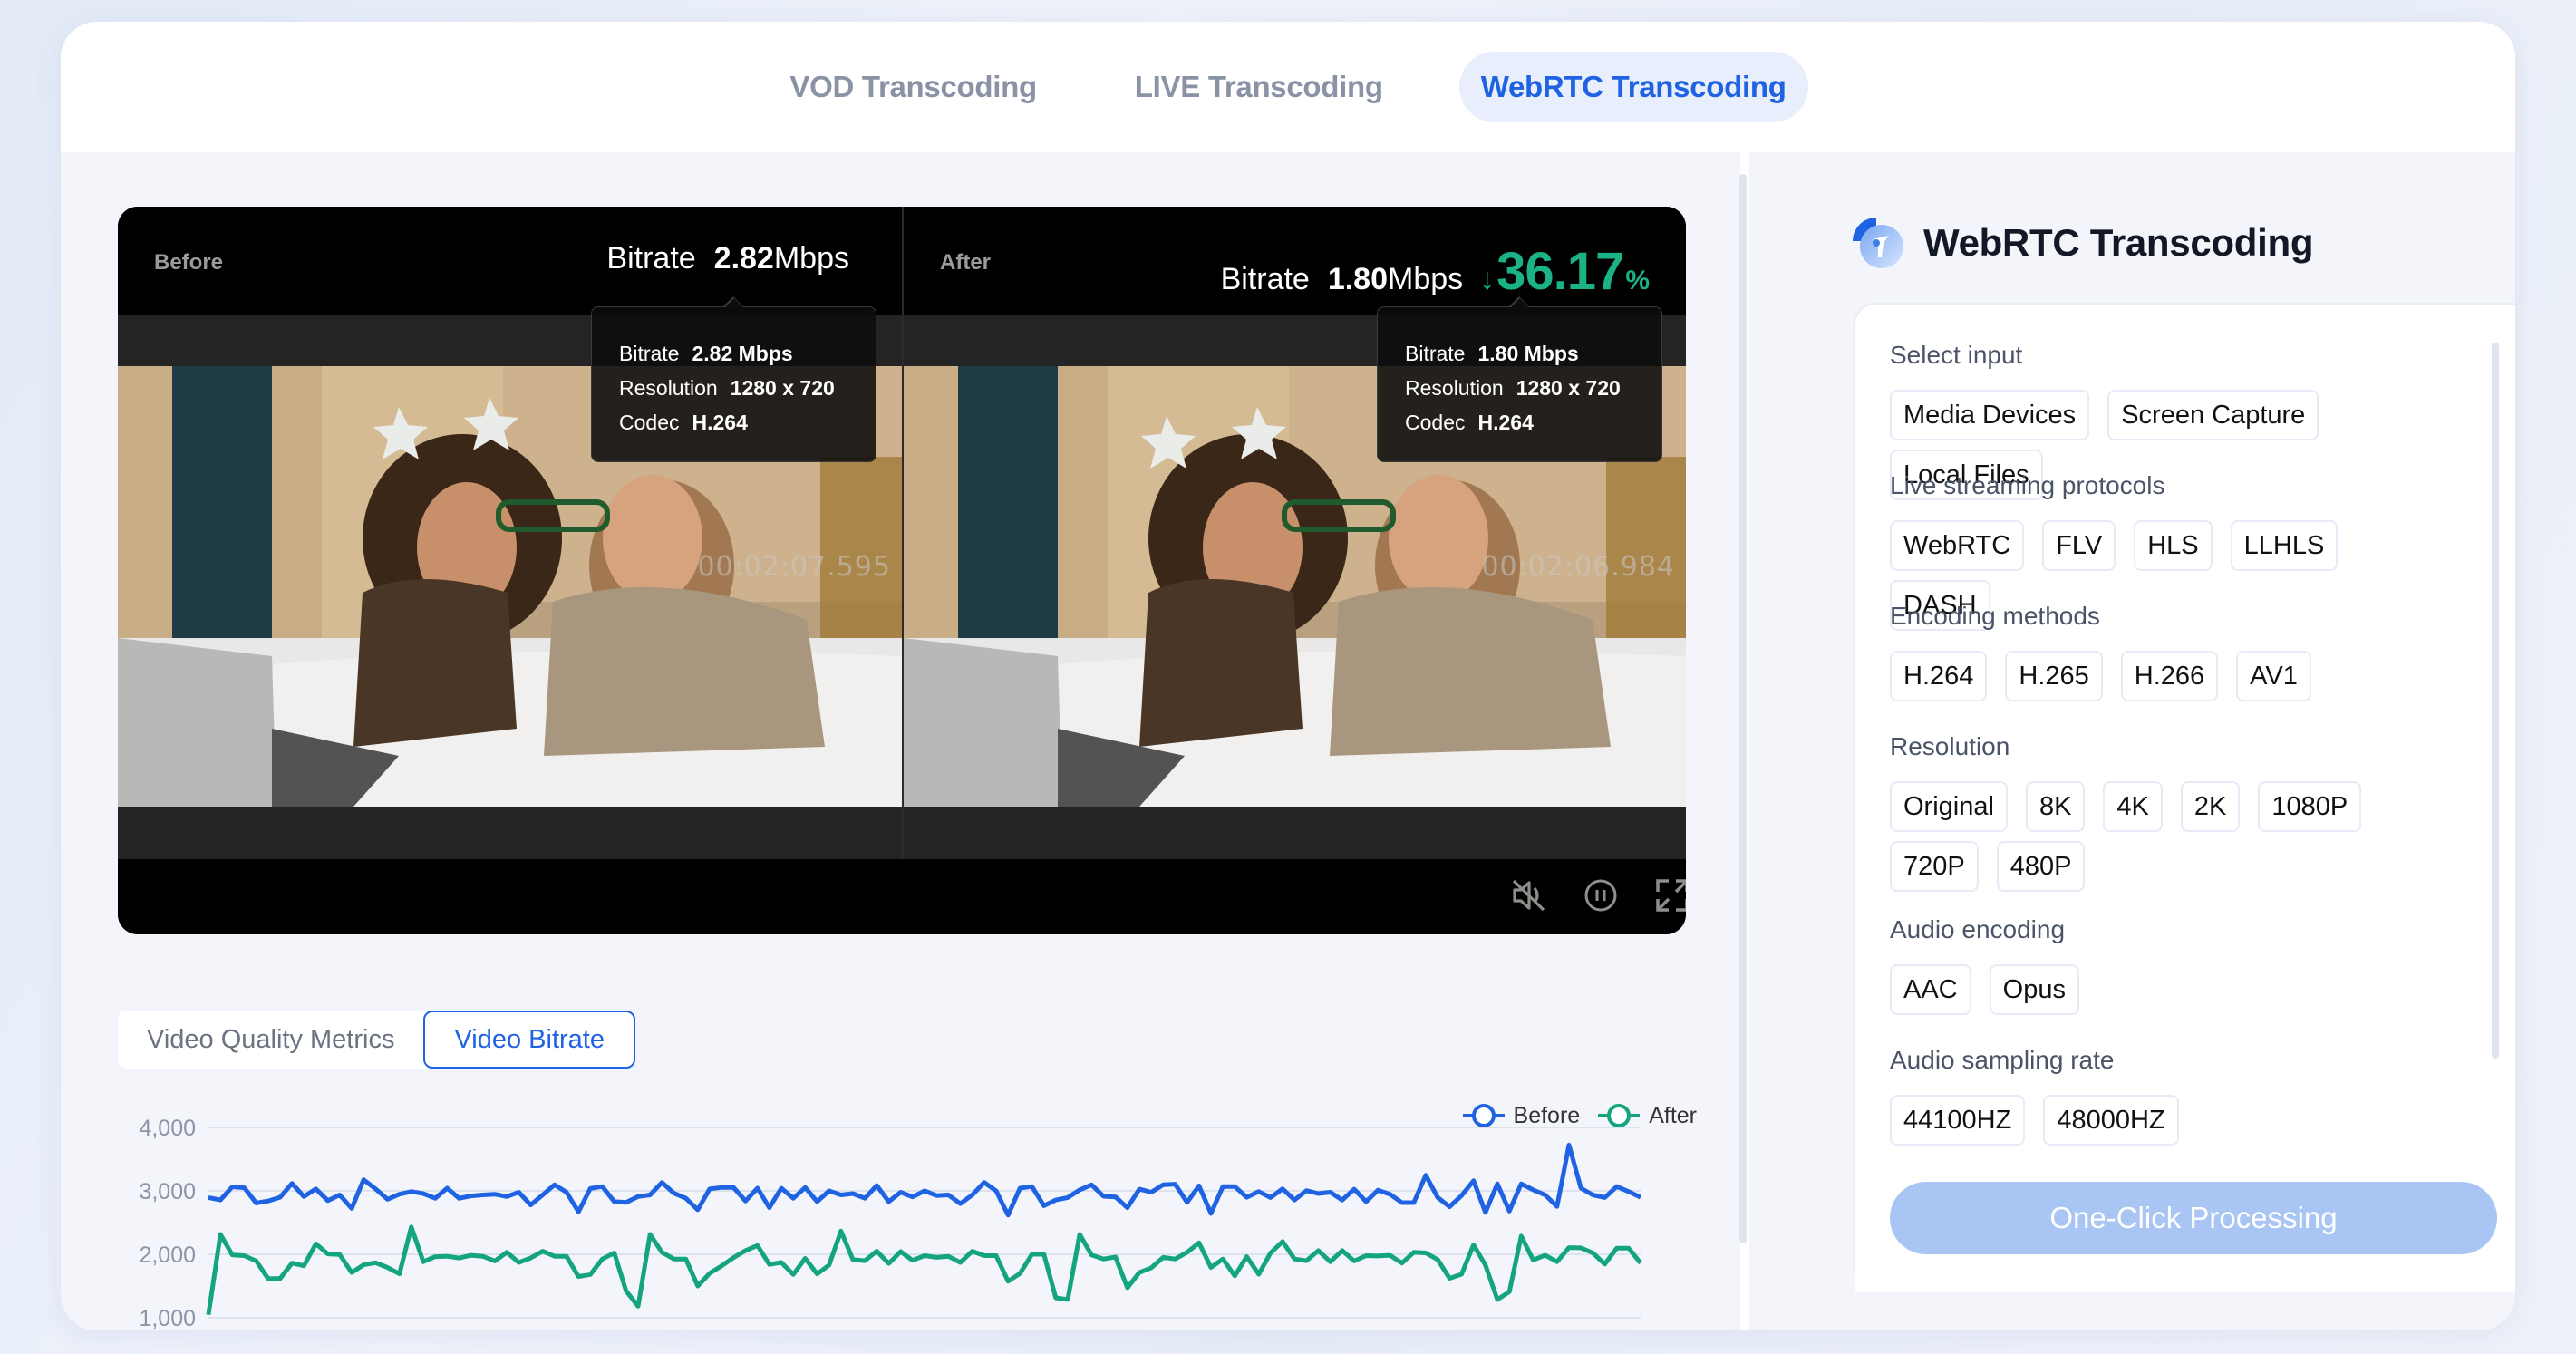 This screenshot has height=1354, width=2576. I want to click on y-tick-label: 2,000, so click(167, 1255).